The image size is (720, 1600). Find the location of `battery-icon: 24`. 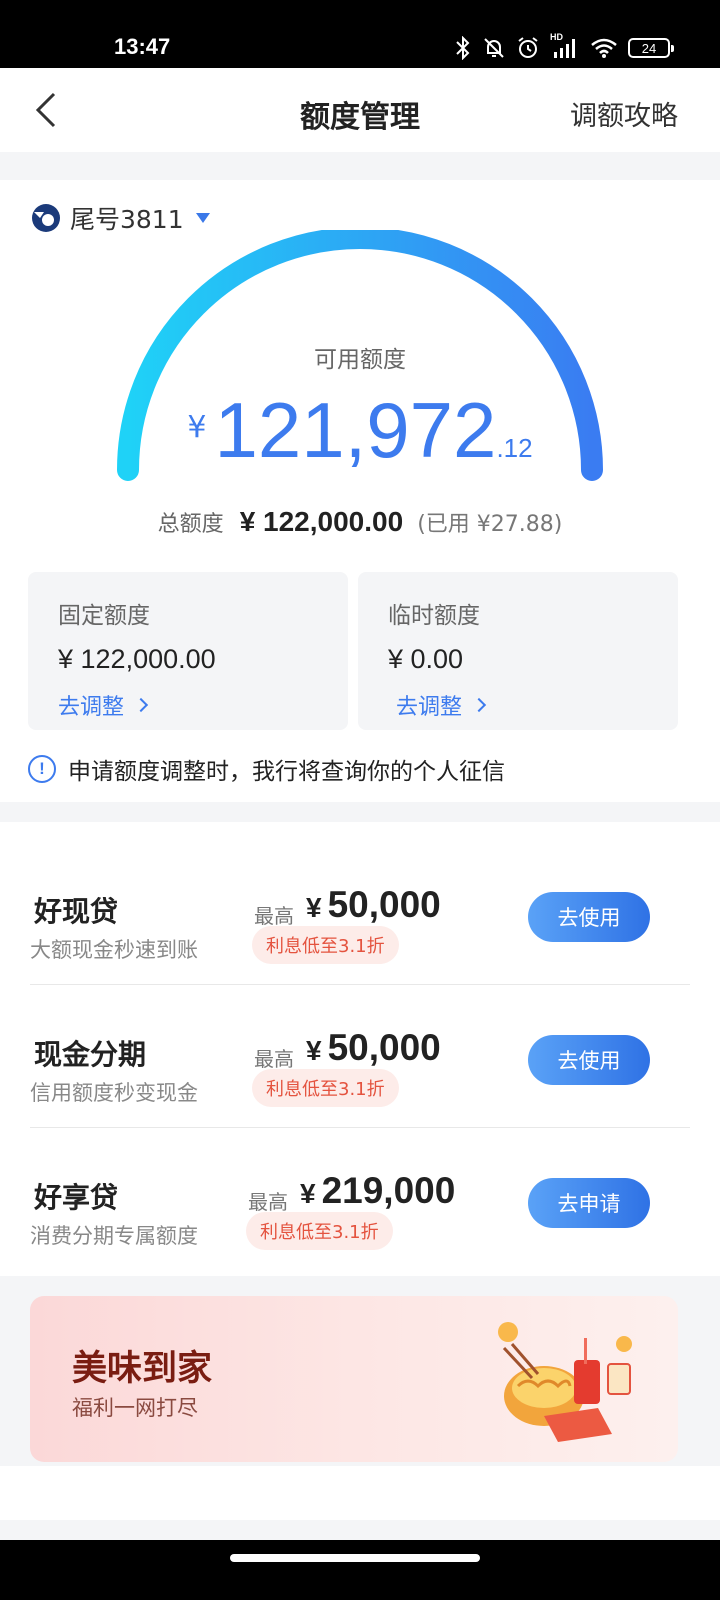

battery-icon: 24 is located at coordinates (651, 48).